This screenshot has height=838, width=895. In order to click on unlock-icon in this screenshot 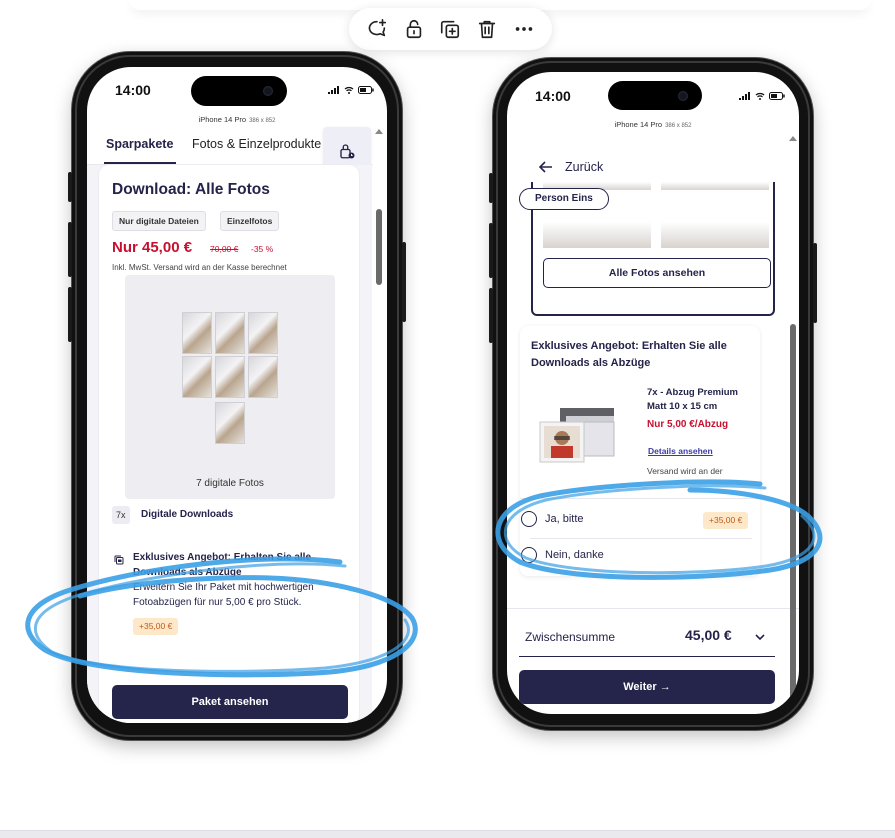, I will do `click(414, 29)`.